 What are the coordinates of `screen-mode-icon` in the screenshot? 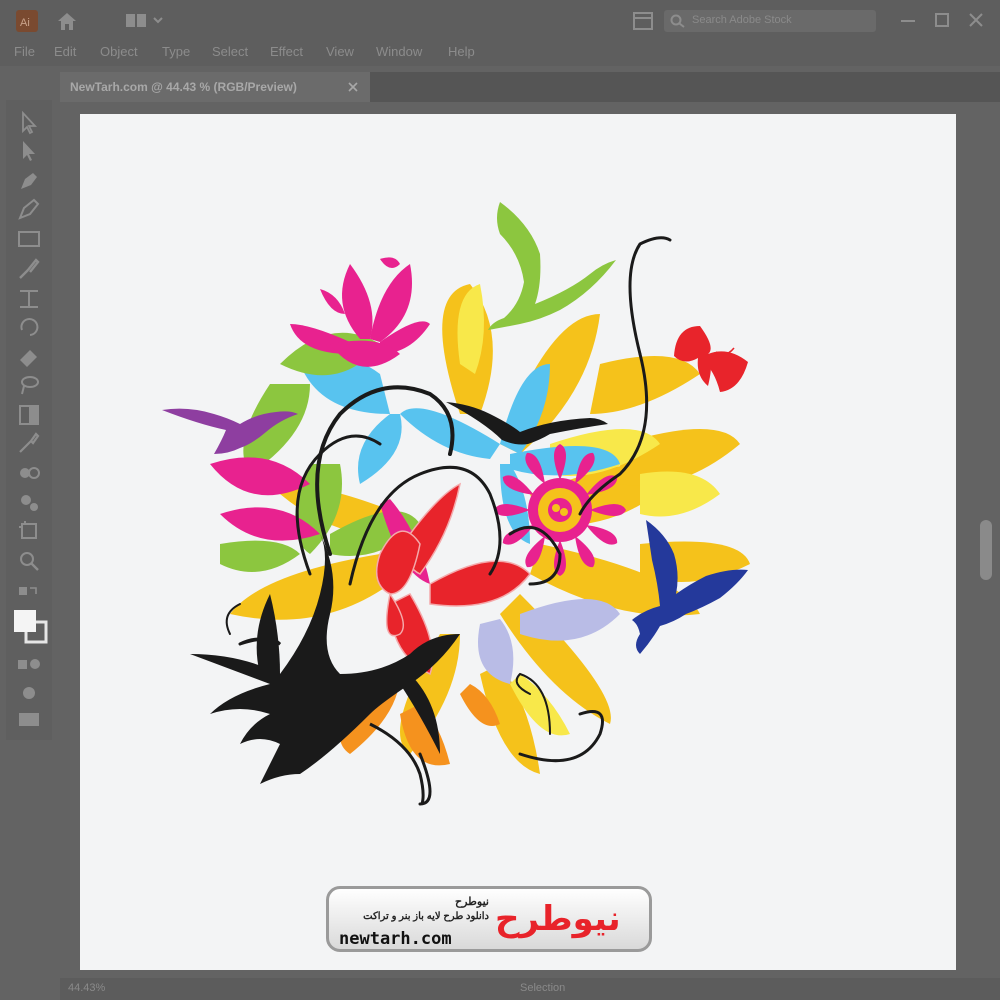 It's located at (29, 719).